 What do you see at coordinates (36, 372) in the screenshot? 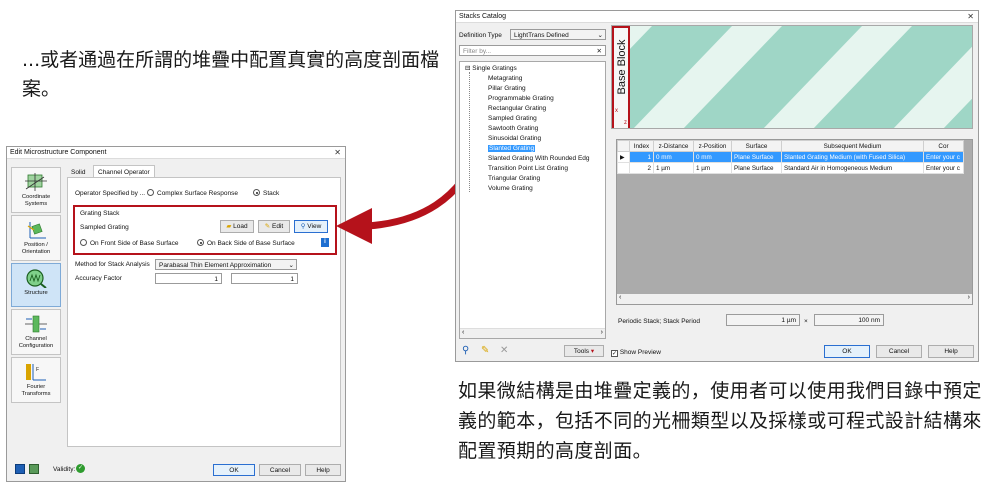
I see `fourier-transforms-icon: F` at bounding box center [36, 372].